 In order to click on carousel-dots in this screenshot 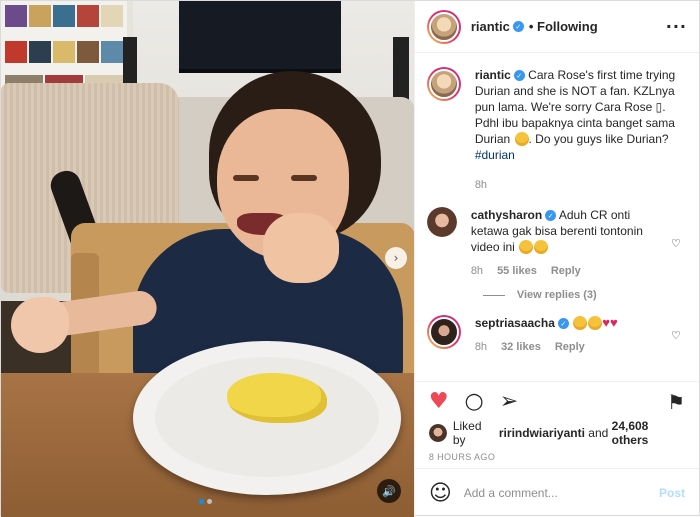, I will do `click(205, 501)`.